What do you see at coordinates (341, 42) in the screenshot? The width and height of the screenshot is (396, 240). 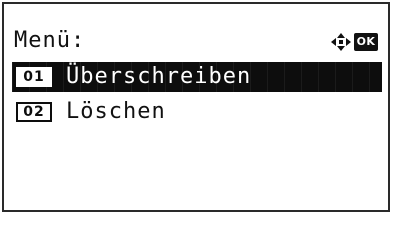 I see `four-way-arrow-icon` at bounding box center [341, 42].